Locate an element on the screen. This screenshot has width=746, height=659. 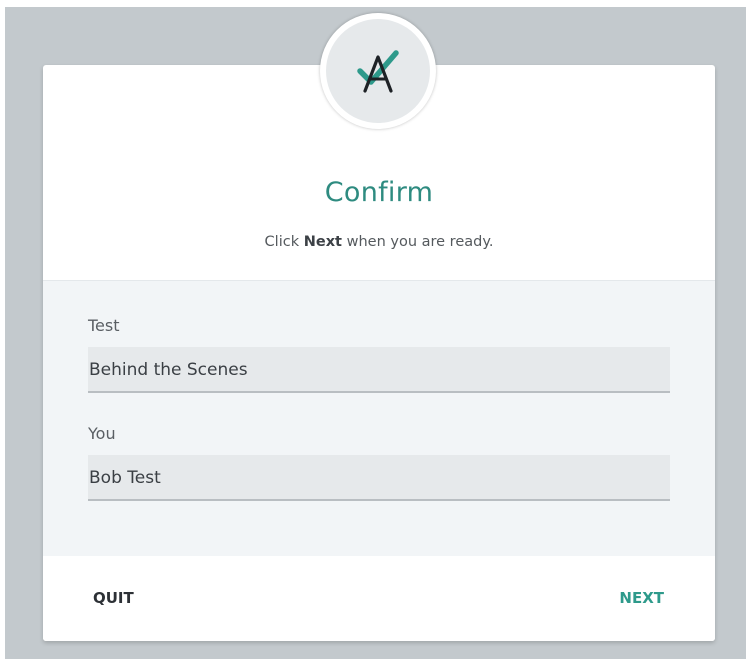
logo-a-check-icon is located at coordinates (378, 71).